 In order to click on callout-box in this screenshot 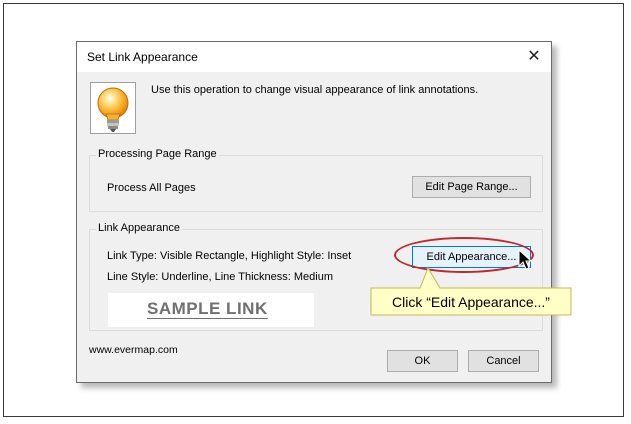, I will do `click(471, 291)`.